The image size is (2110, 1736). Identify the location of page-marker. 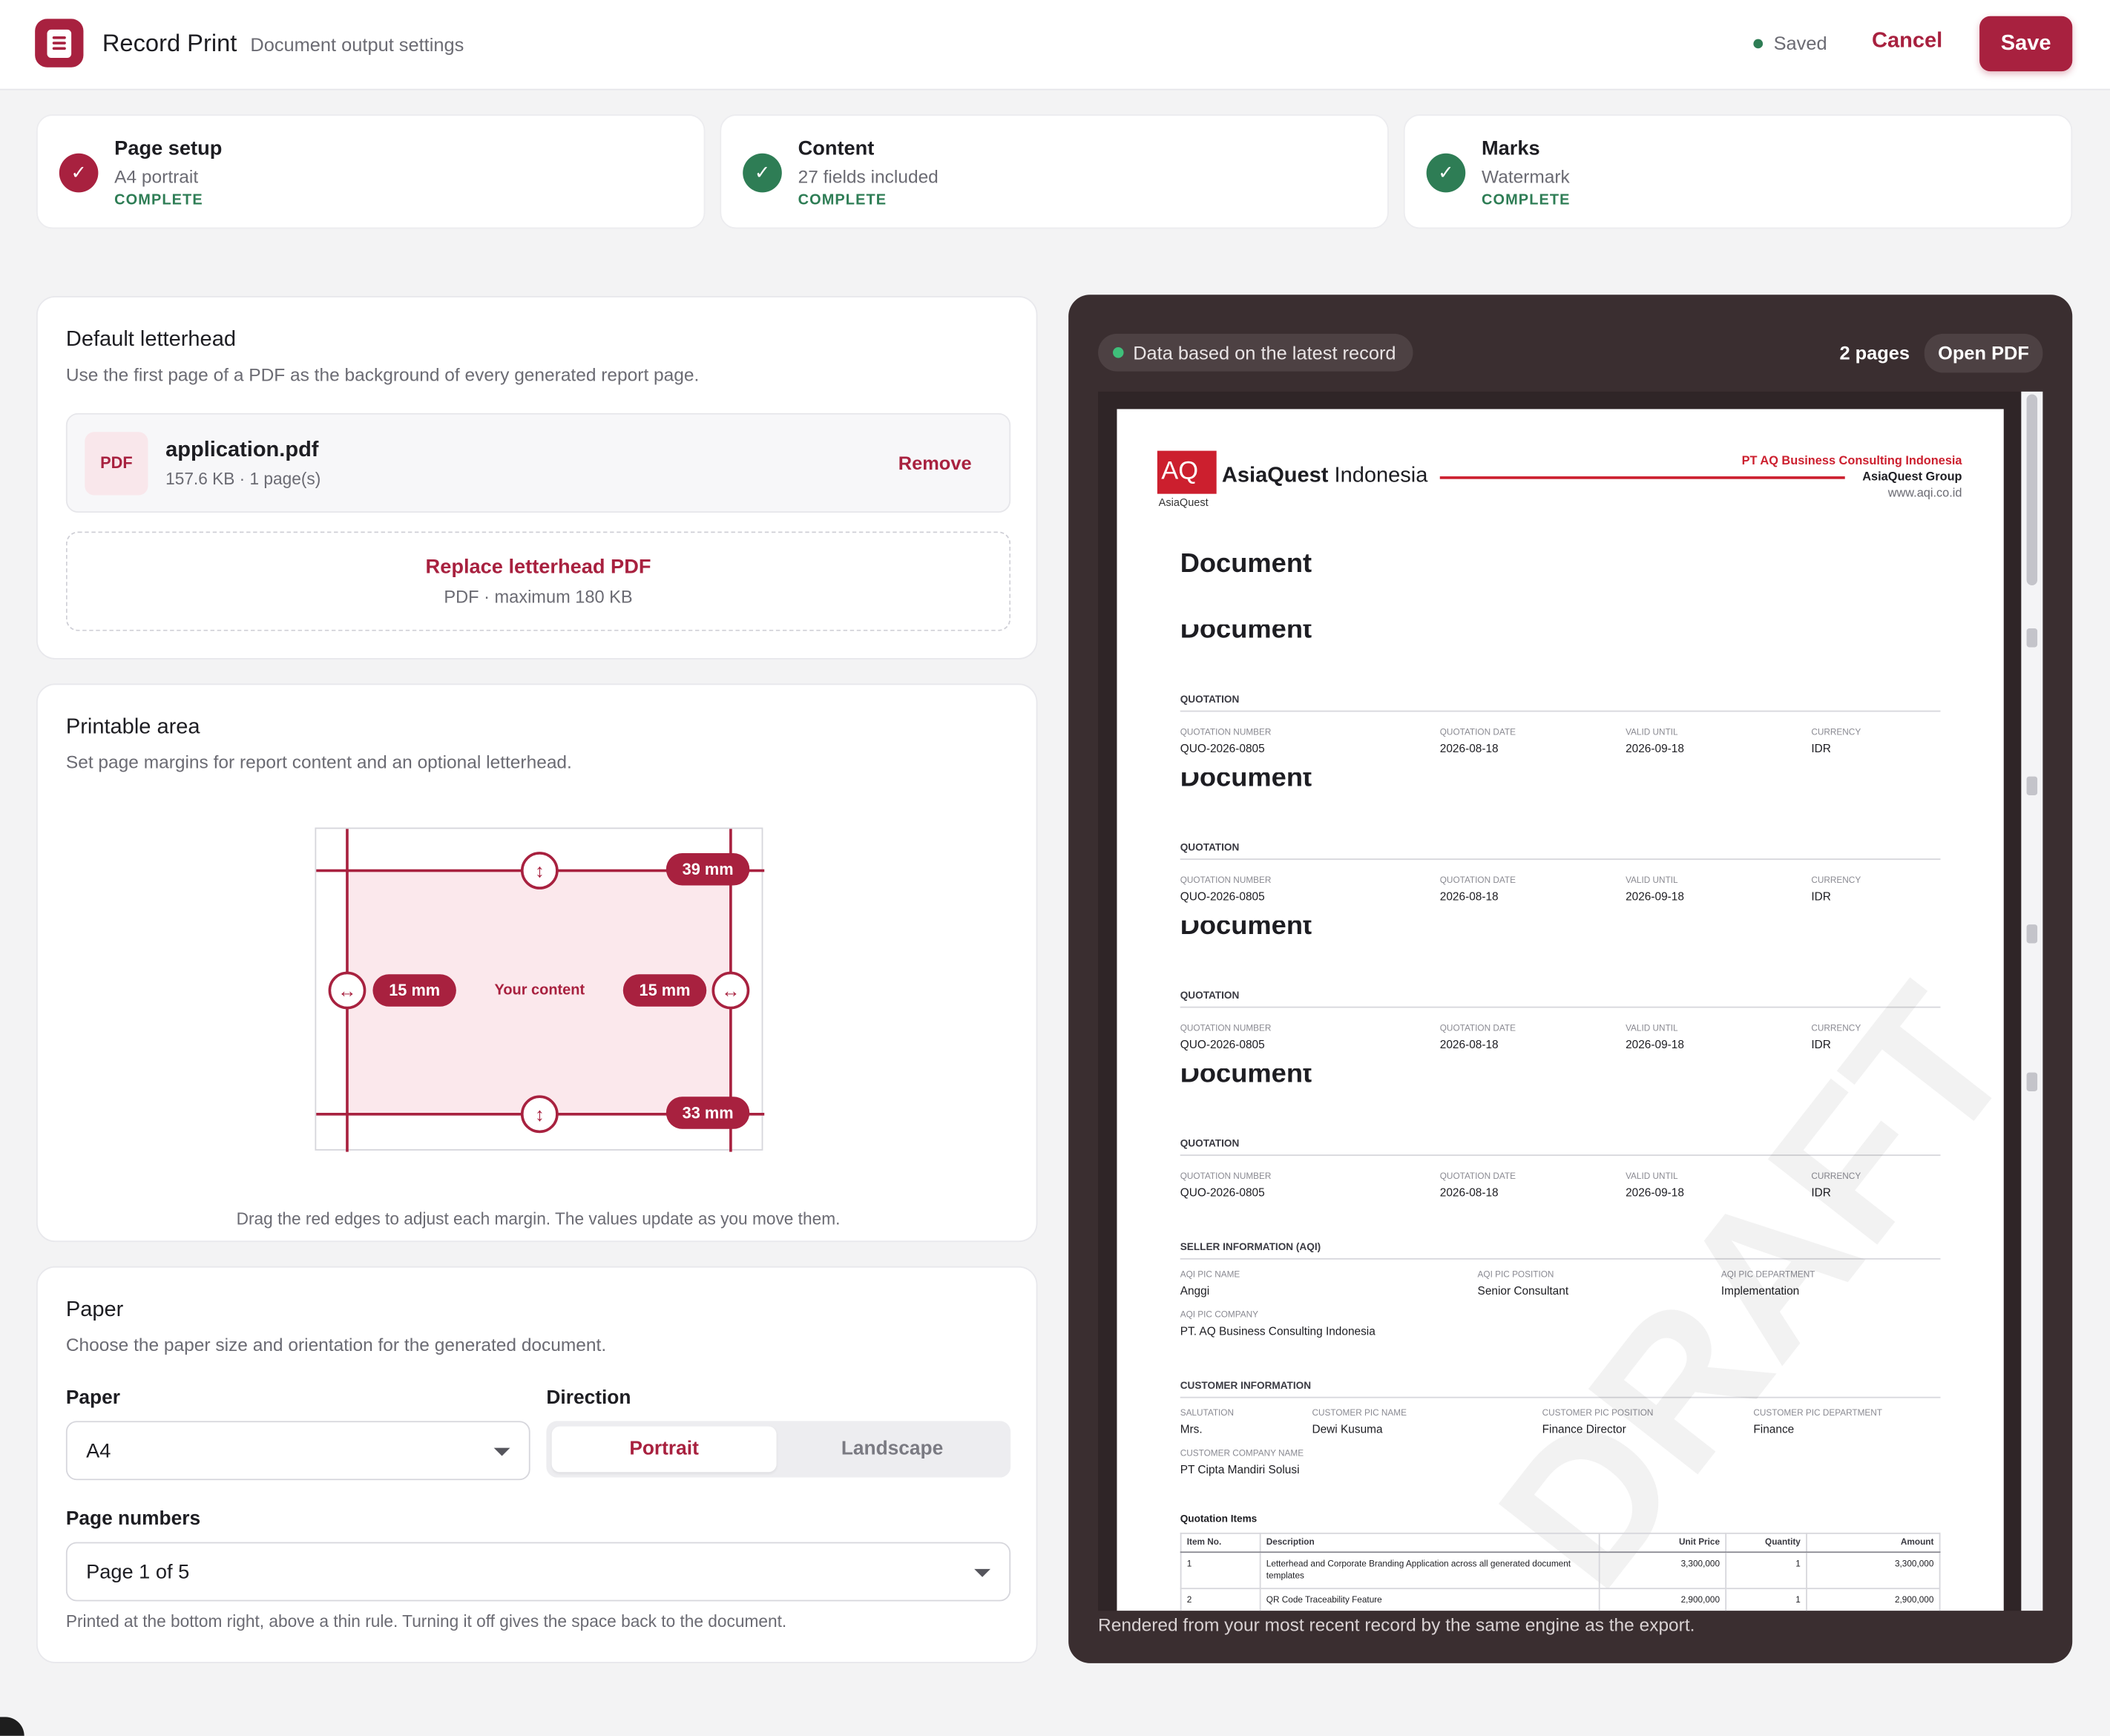
(2032, 786).